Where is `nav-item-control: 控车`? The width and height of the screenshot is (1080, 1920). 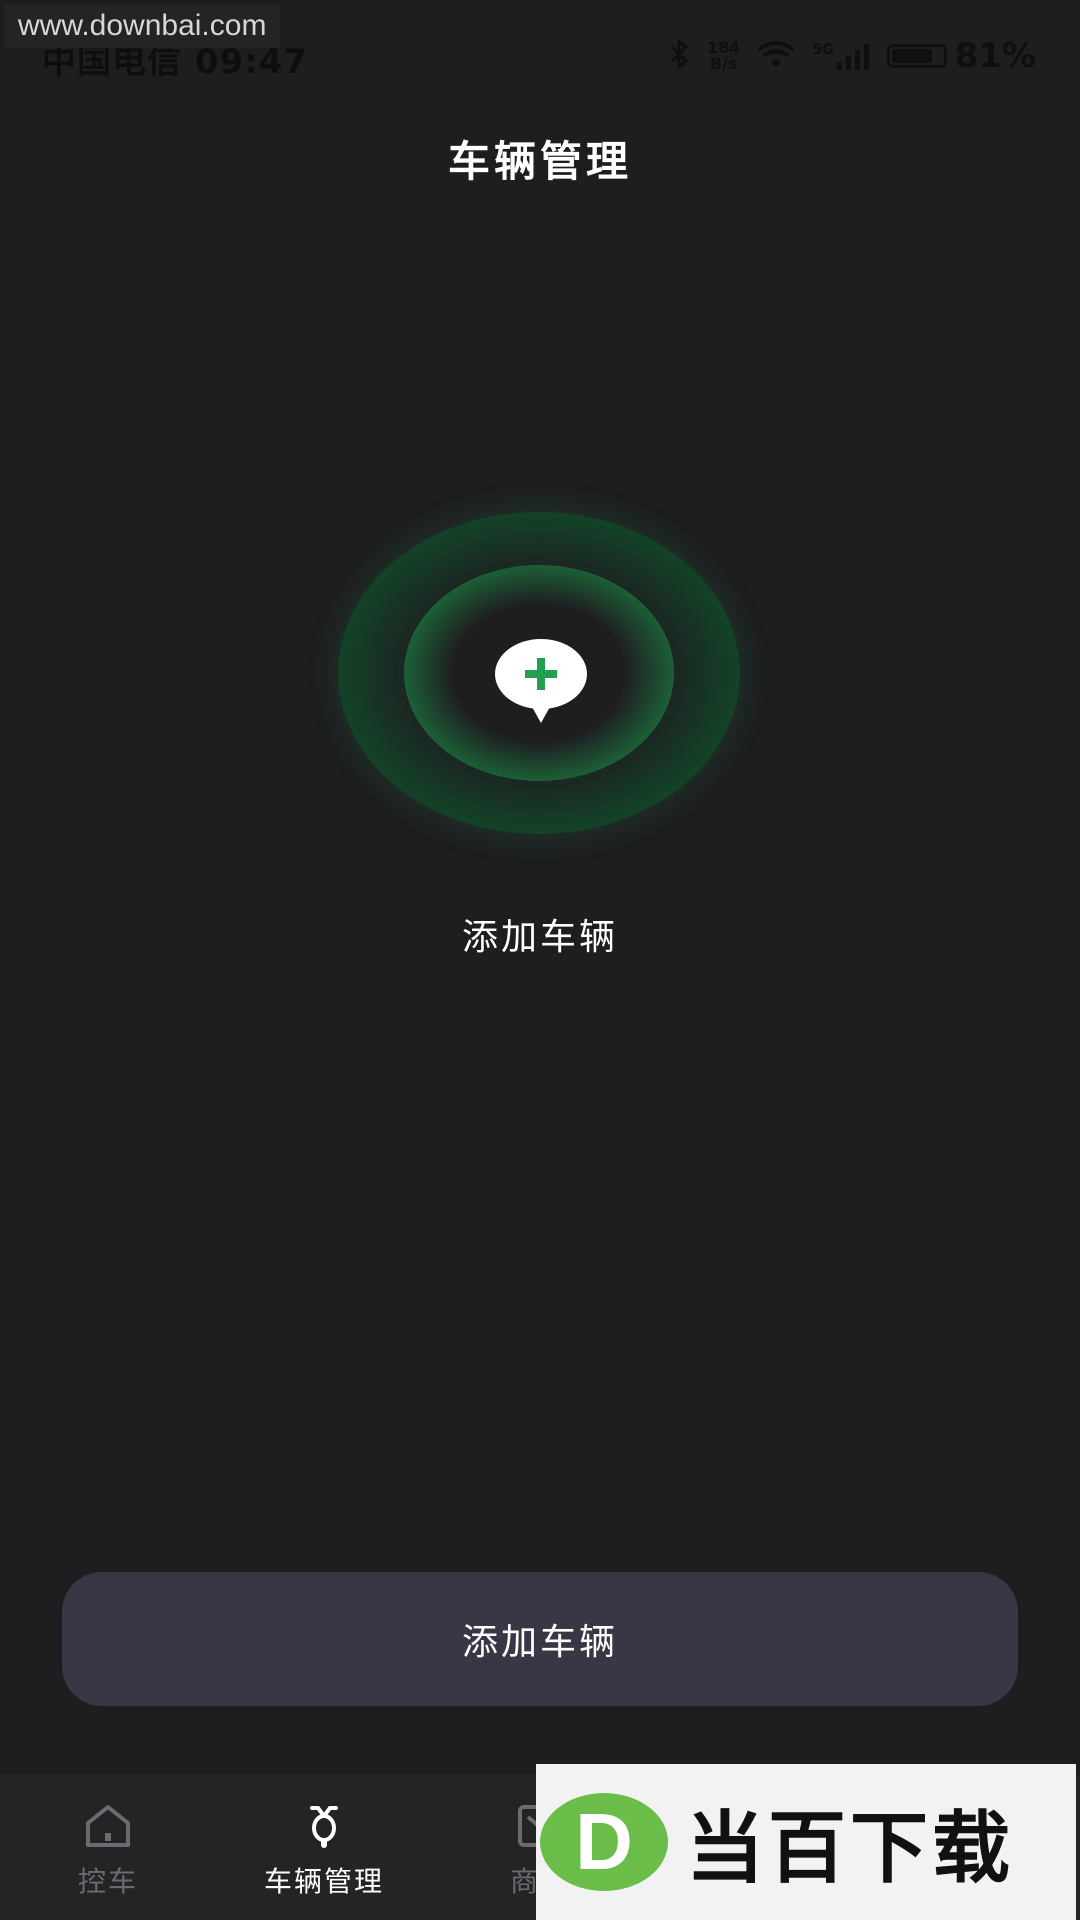 nav-item-control: 控车 is located at coordinates (108, 1847).